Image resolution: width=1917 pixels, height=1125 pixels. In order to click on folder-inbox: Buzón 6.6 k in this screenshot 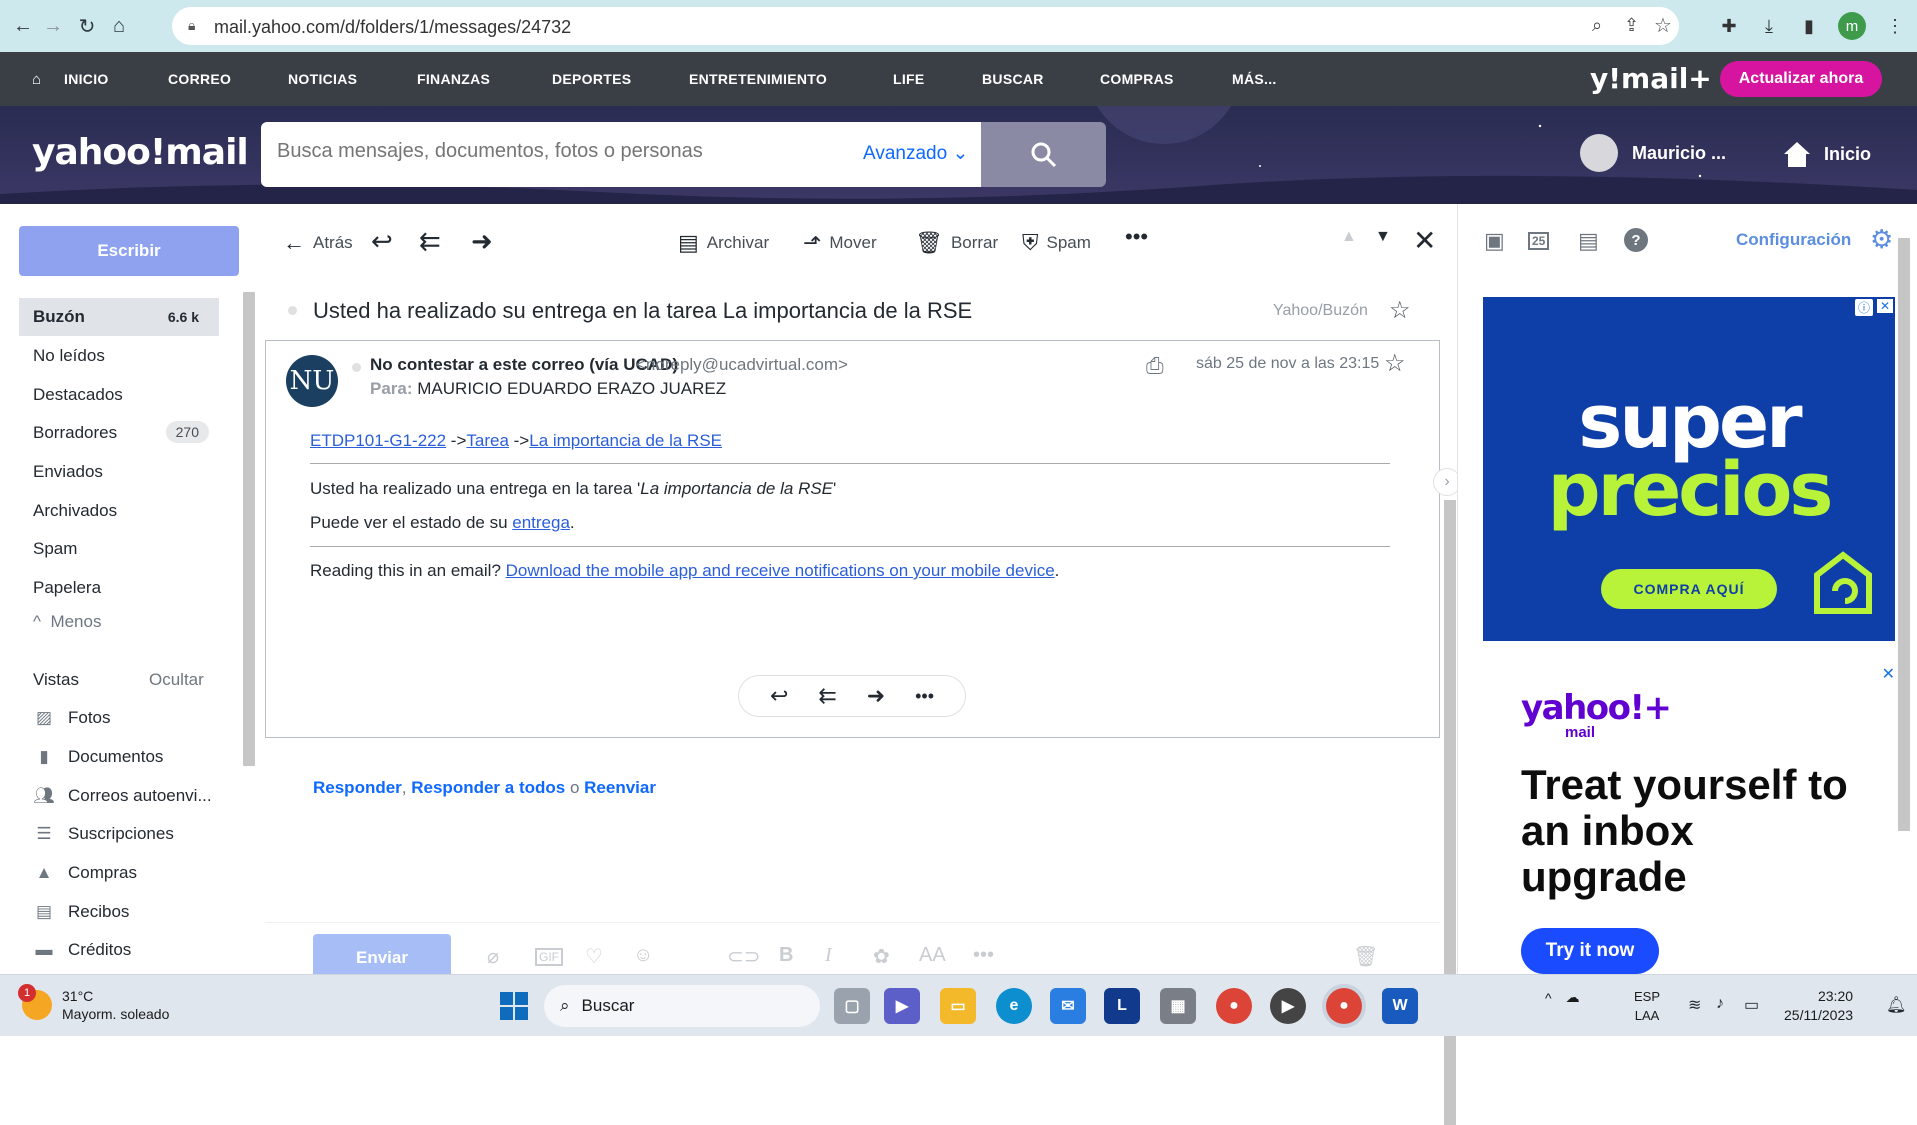, I will do `click(119, 317)`.